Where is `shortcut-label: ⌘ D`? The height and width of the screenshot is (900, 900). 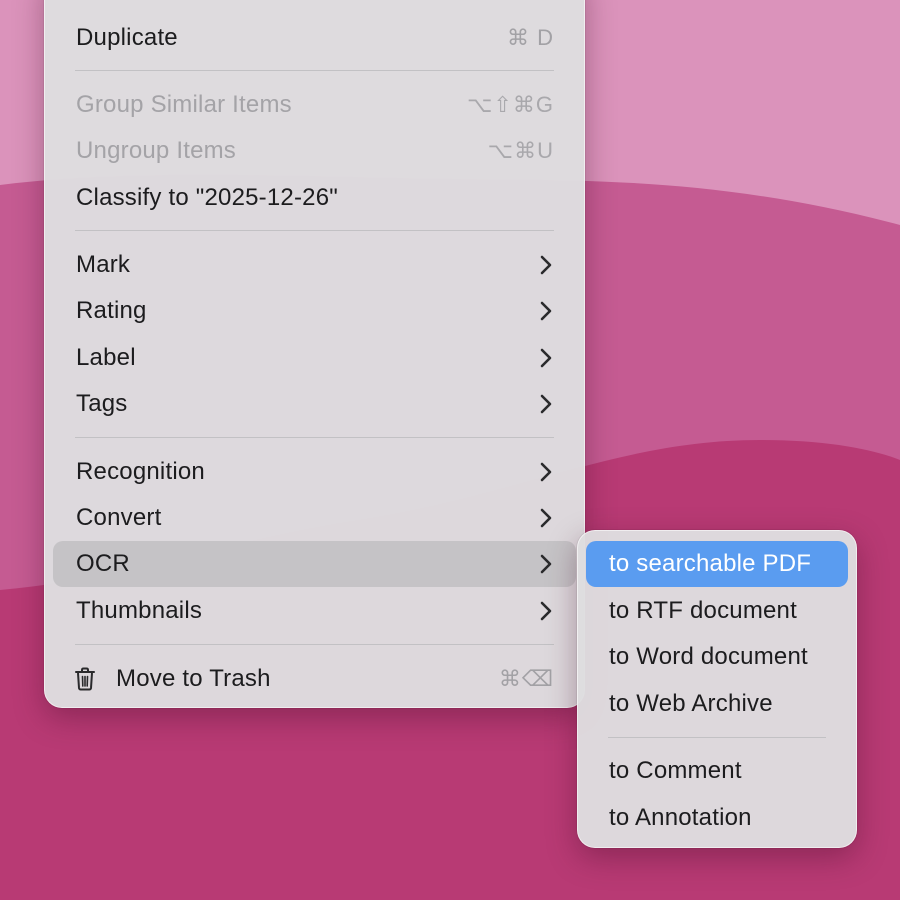
shortcut-label: ⌘ D is located at coordinates (530, 37).